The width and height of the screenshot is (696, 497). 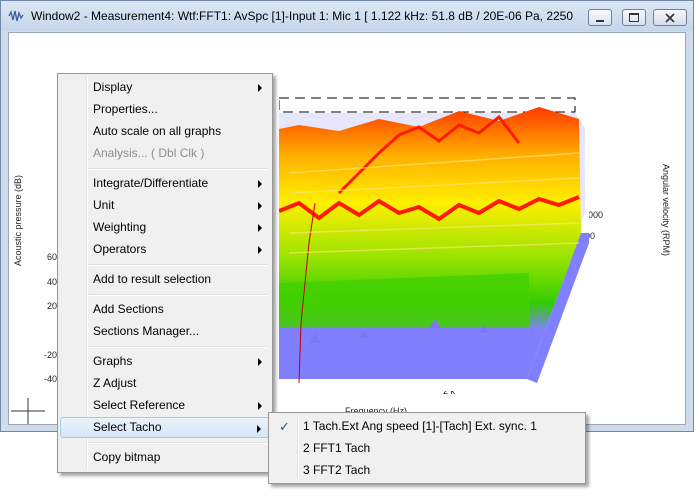 I want to click on close-button, so click(x=670, y=17).